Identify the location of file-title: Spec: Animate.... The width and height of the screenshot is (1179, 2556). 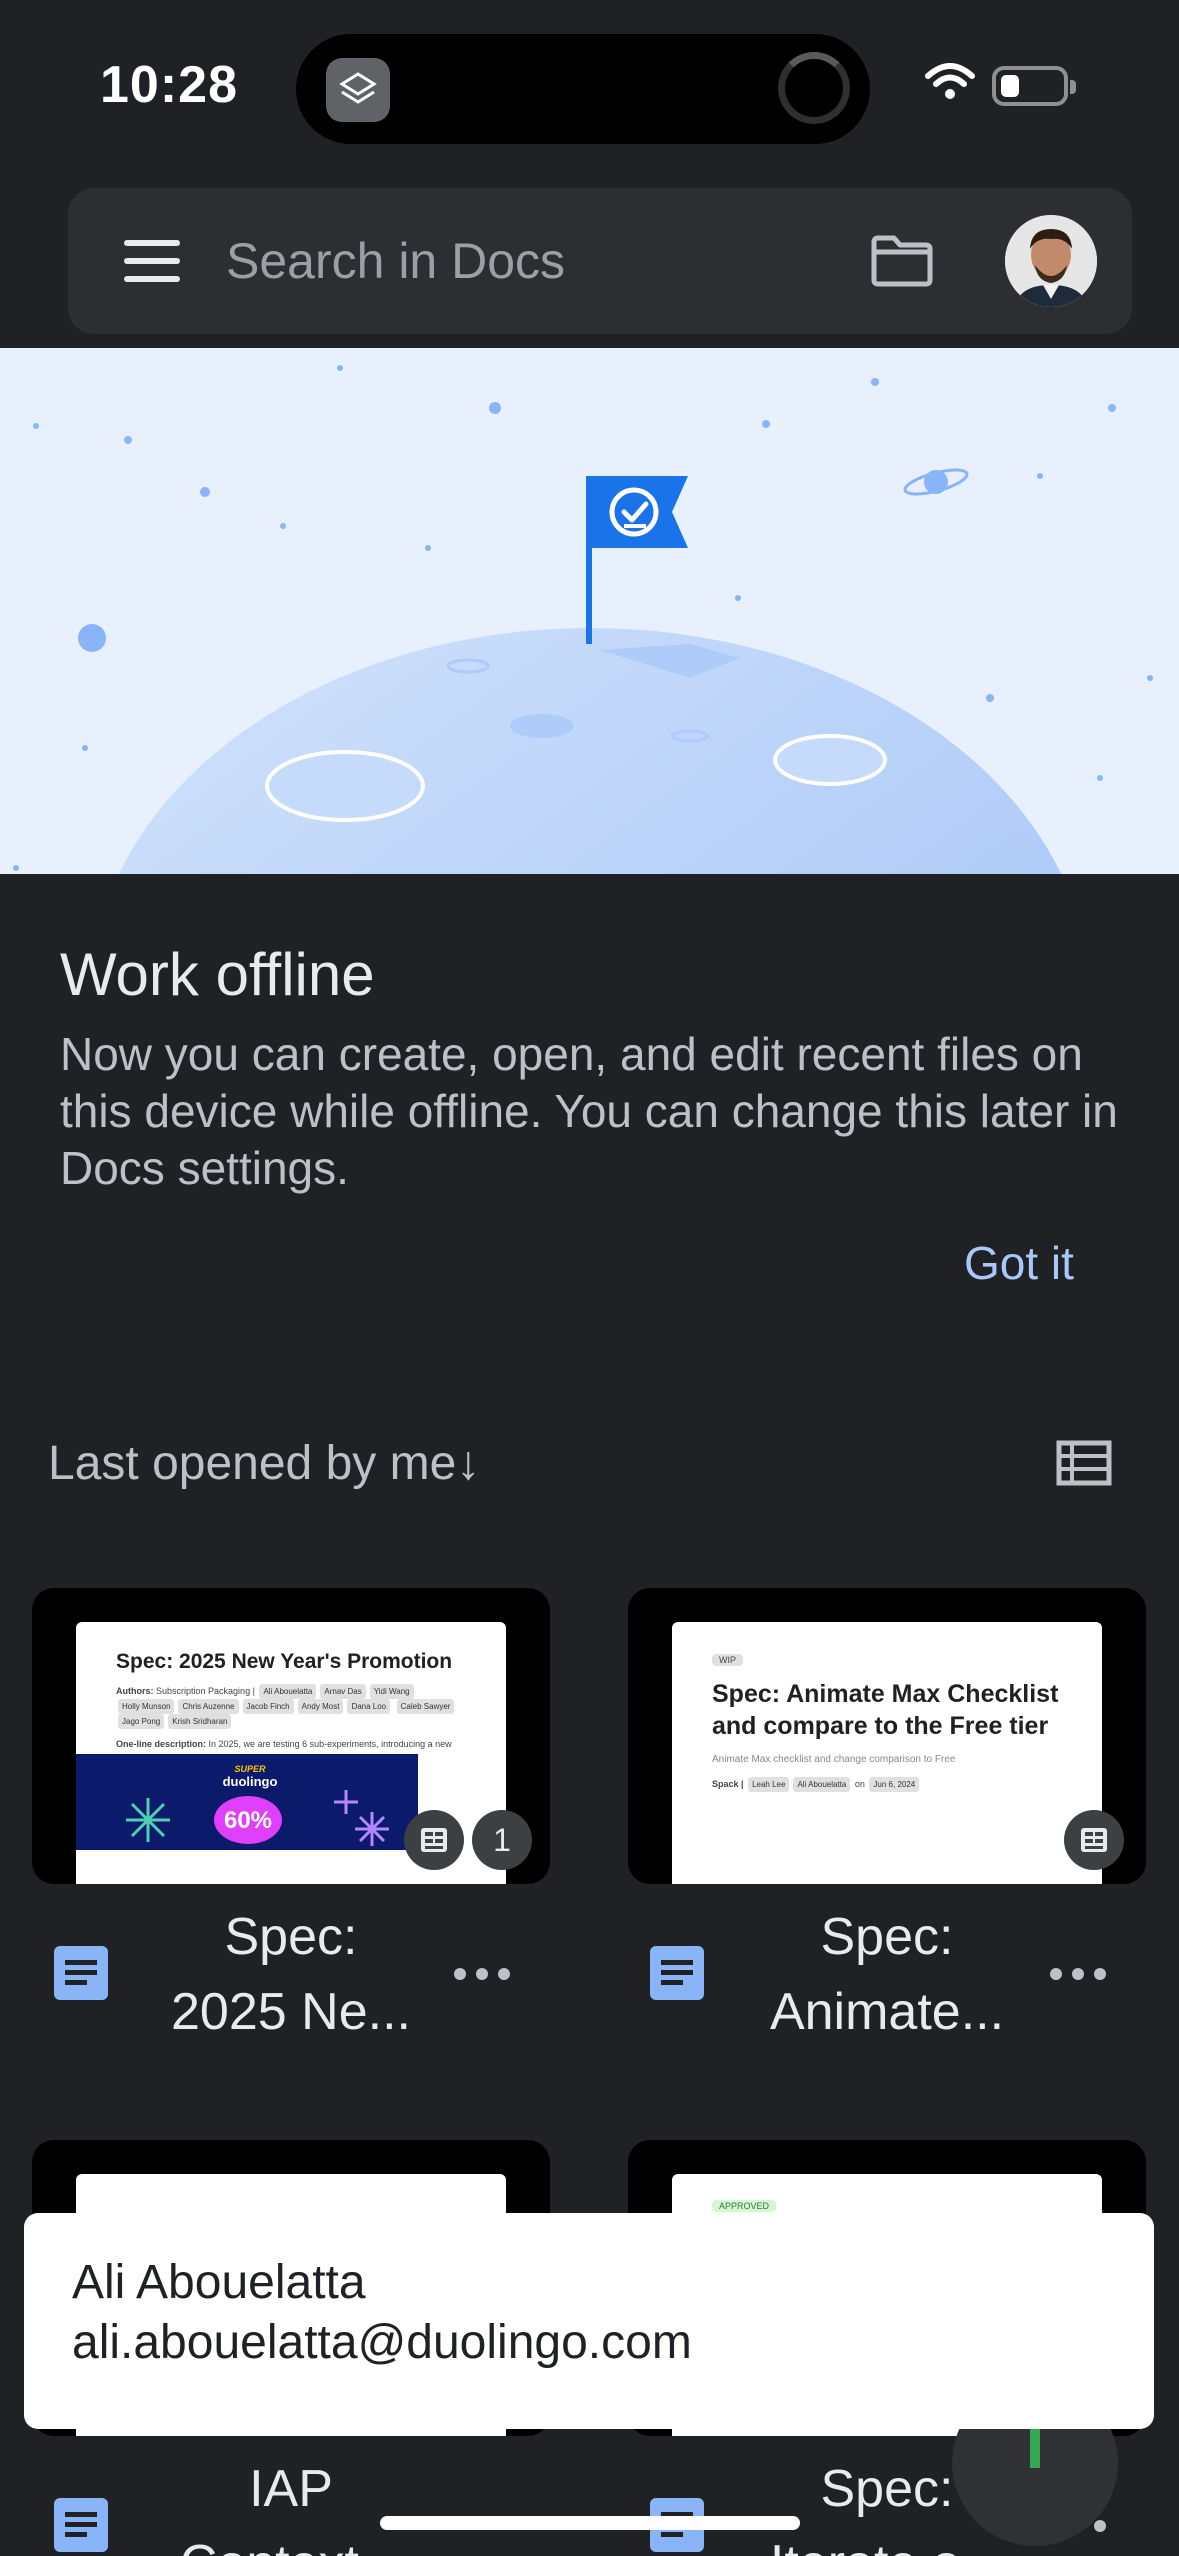
(887, 1975).